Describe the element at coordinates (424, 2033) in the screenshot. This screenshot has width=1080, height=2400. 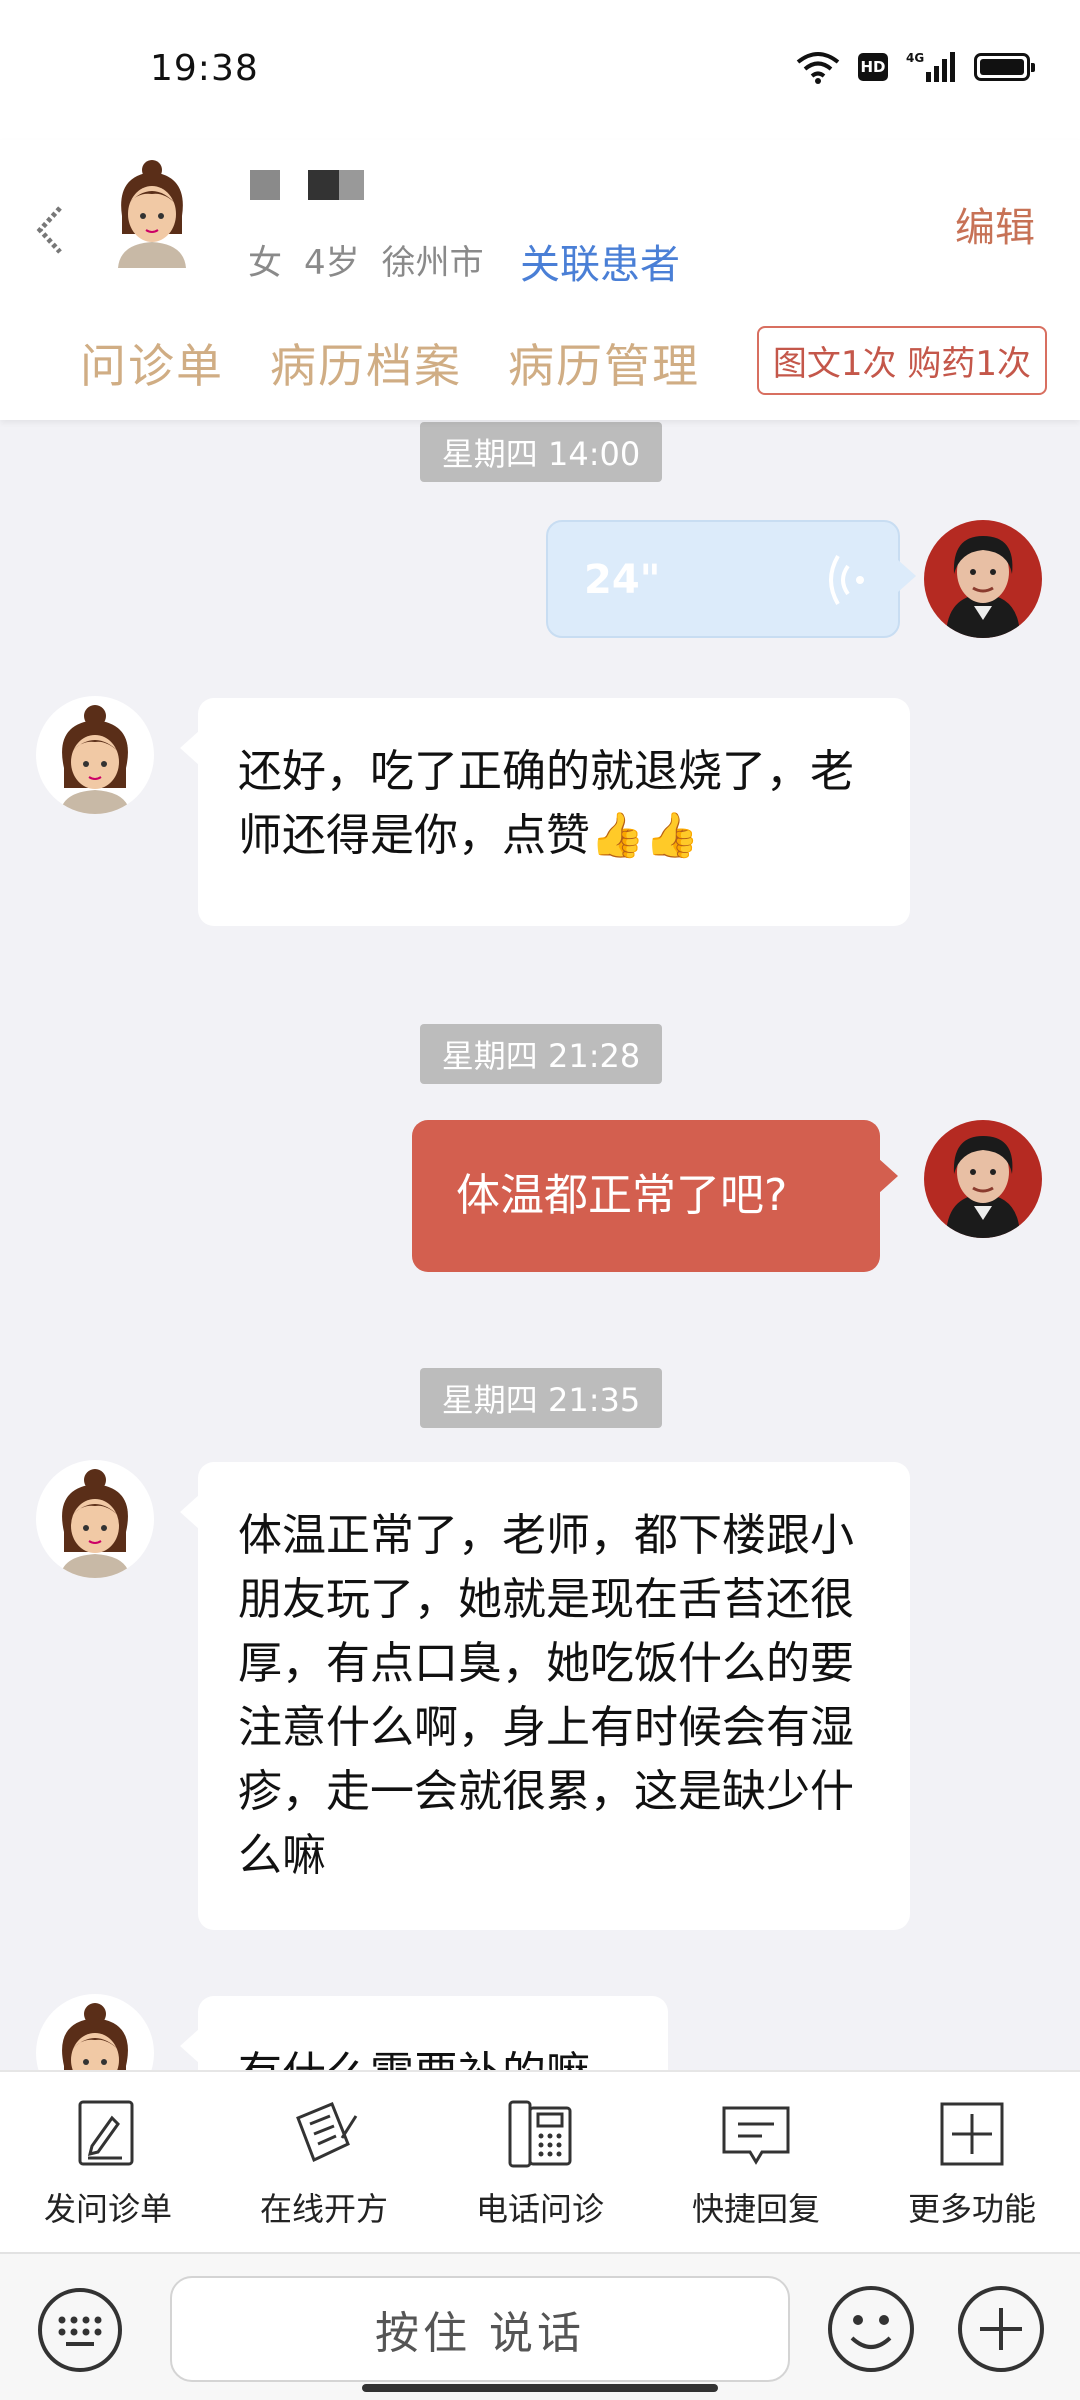
I see `message-bubble-patient: 有什么需要补的嘛` at that location.